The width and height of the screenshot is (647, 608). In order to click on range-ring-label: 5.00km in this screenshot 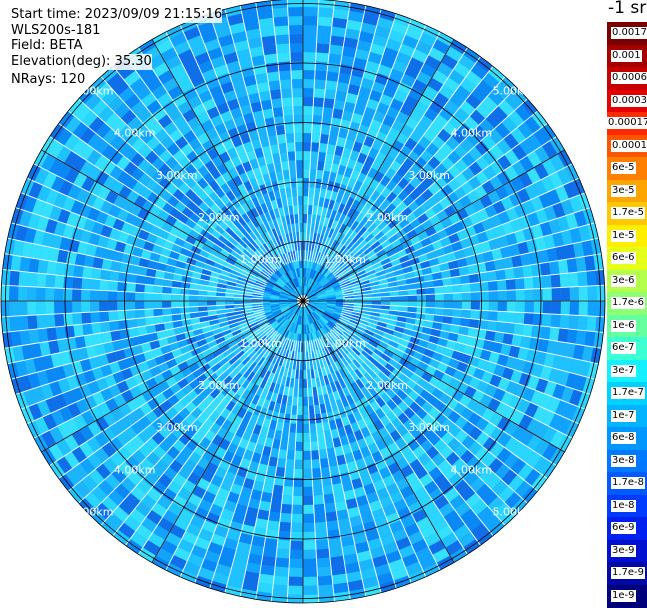, I will do `click(514, 511)`.